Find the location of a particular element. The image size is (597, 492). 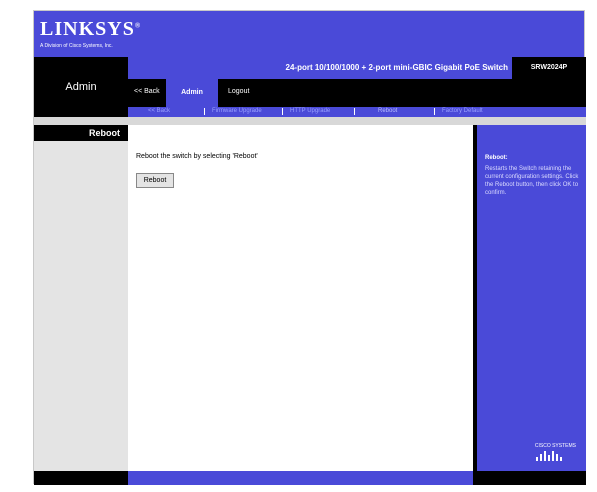

cisco-bars-icon is located at coordinates (548, 456).